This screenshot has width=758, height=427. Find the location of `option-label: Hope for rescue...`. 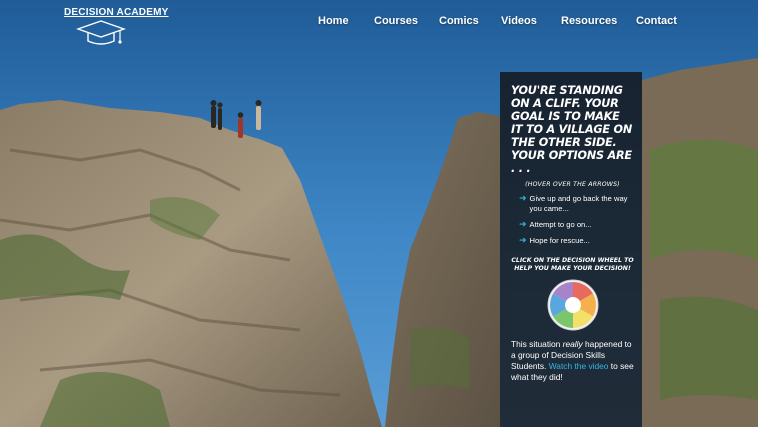

option-label: Hope for rescue... is located at coordinates (559, 240).